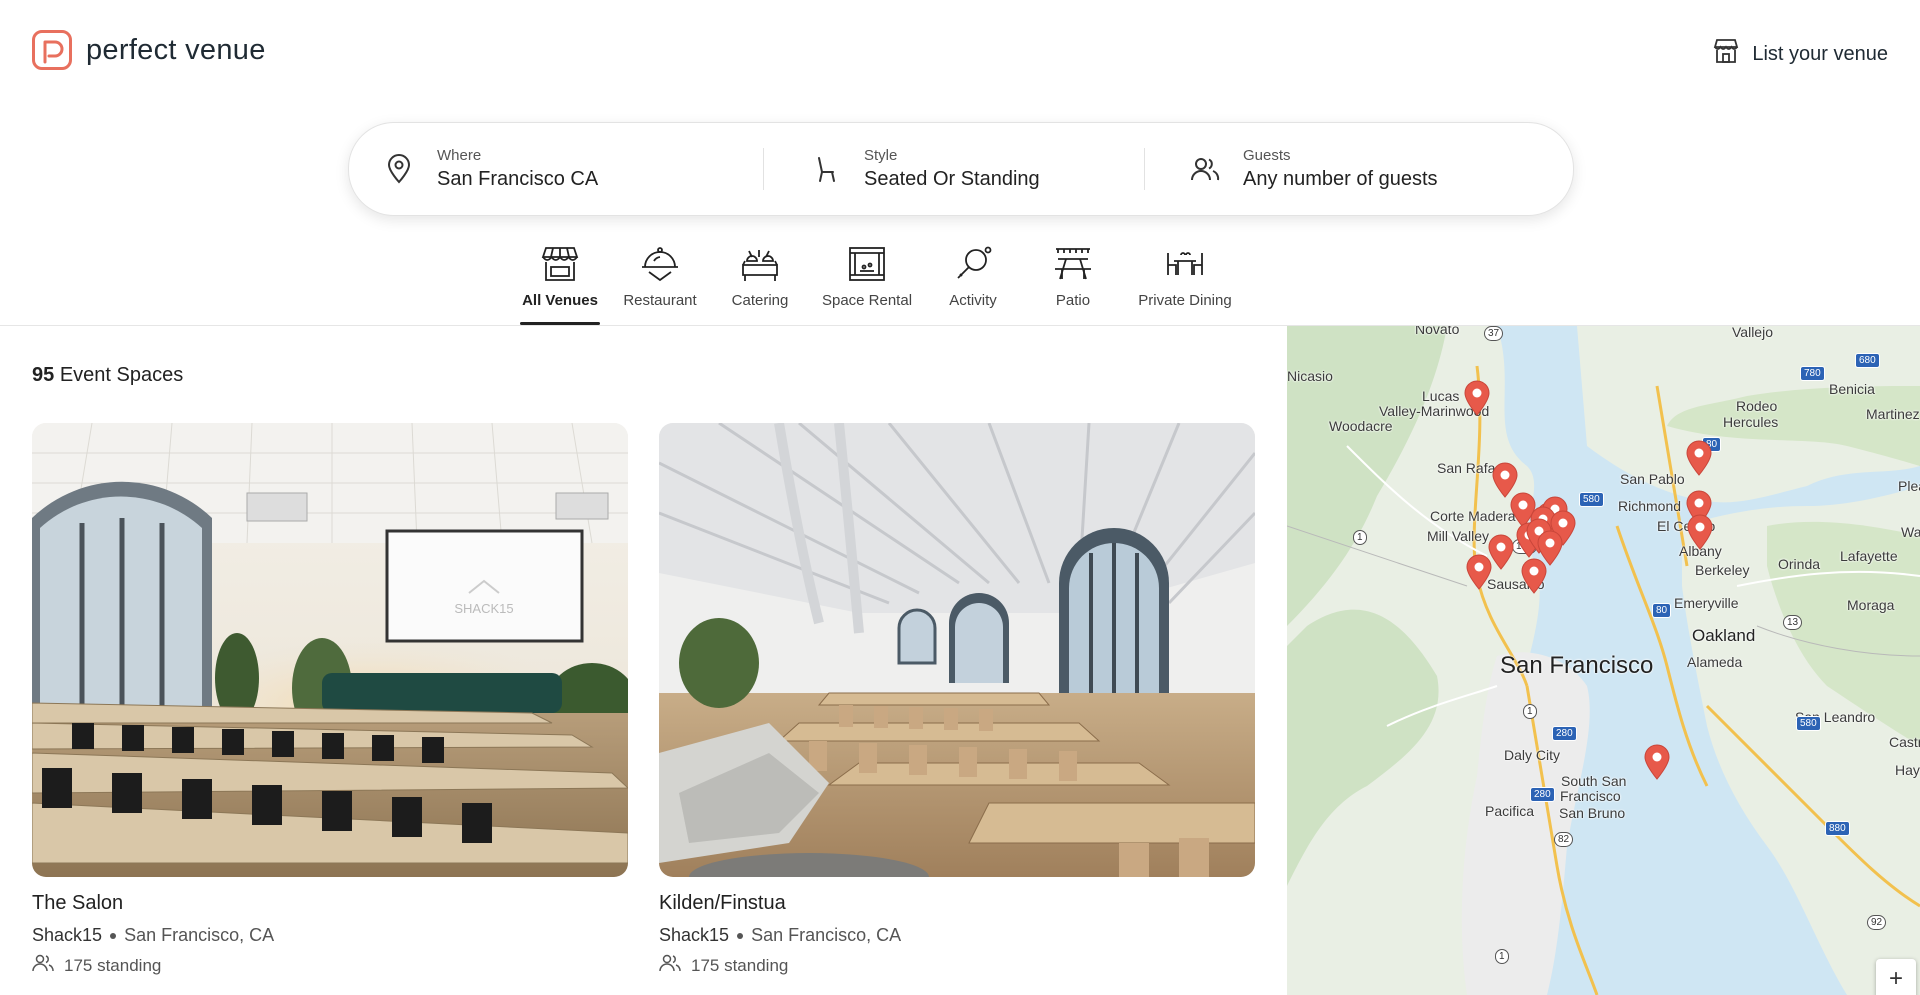 Image resolution: width=1920 pixels, height=995 pixels. What do you see at coordinates (867, 264) in the screenshot?
I see `stage-icon` at bounding box center [867, 264].